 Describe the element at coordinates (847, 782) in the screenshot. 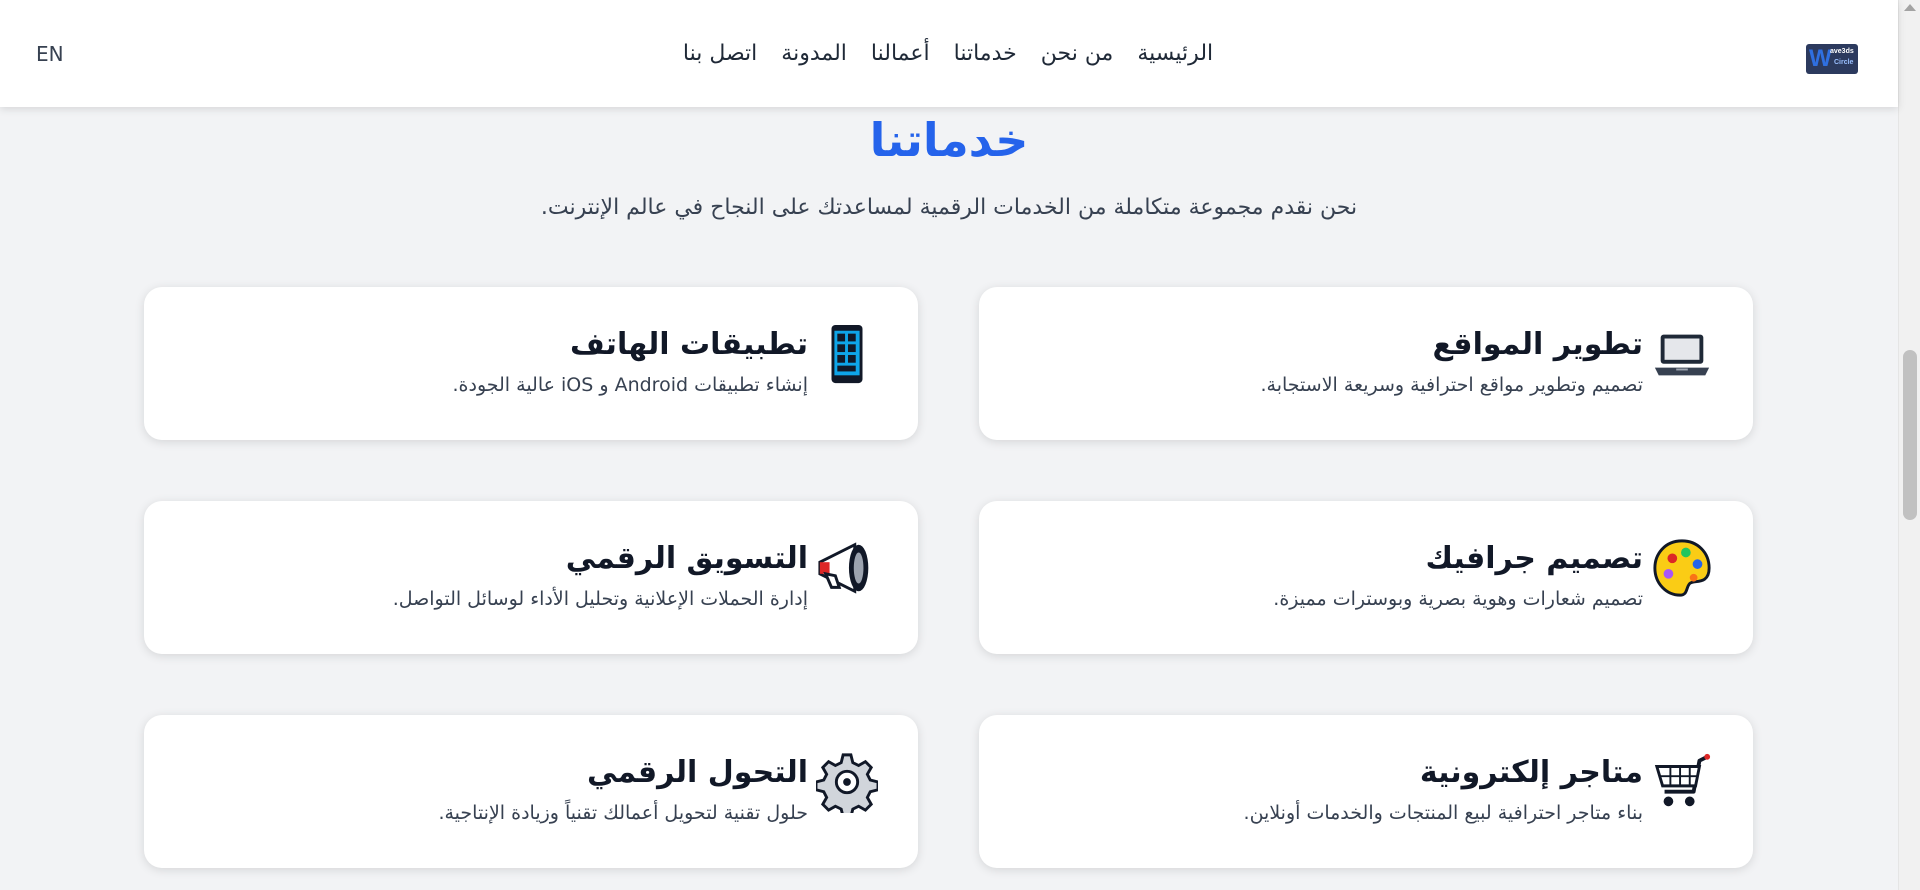

I see `gear-icon` at that location.